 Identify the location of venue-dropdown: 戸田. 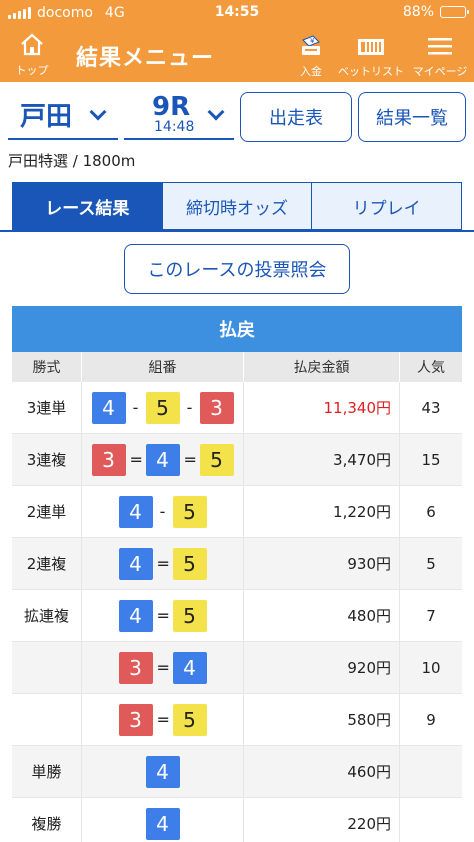
(63, 116).